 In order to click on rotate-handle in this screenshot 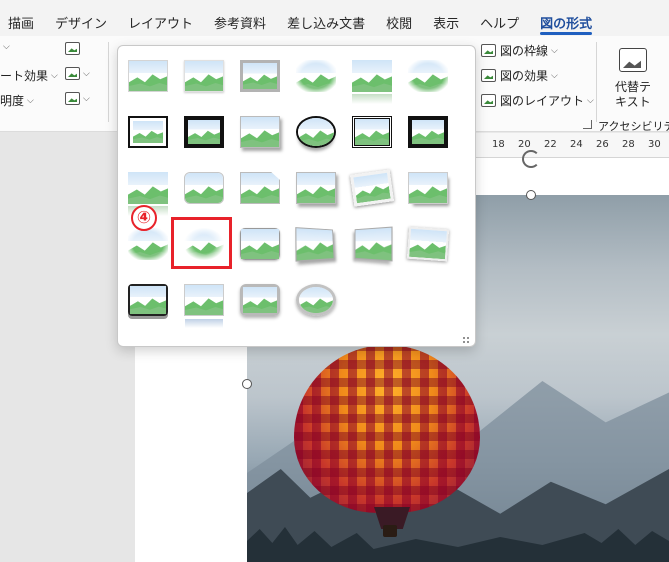, I will do `click(531, 159)`.